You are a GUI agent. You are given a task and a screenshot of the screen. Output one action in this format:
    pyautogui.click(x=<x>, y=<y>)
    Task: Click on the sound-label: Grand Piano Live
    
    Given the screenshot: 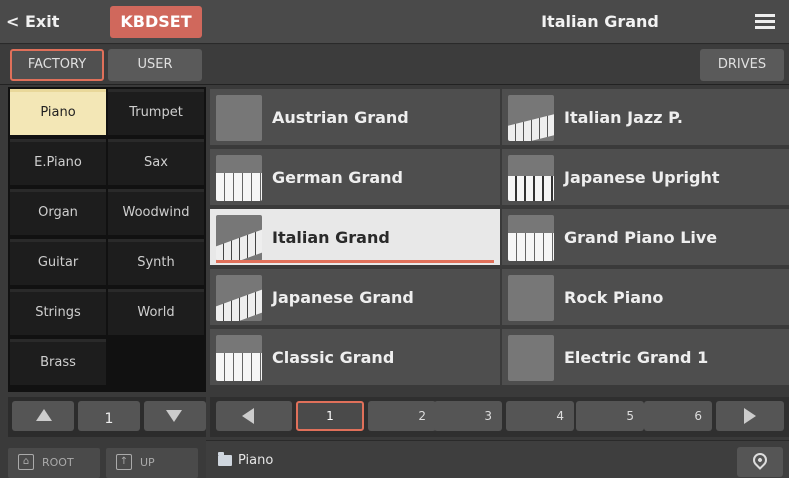 What is the action you would take?
    pyautogui.click(x=641, y=237)
    